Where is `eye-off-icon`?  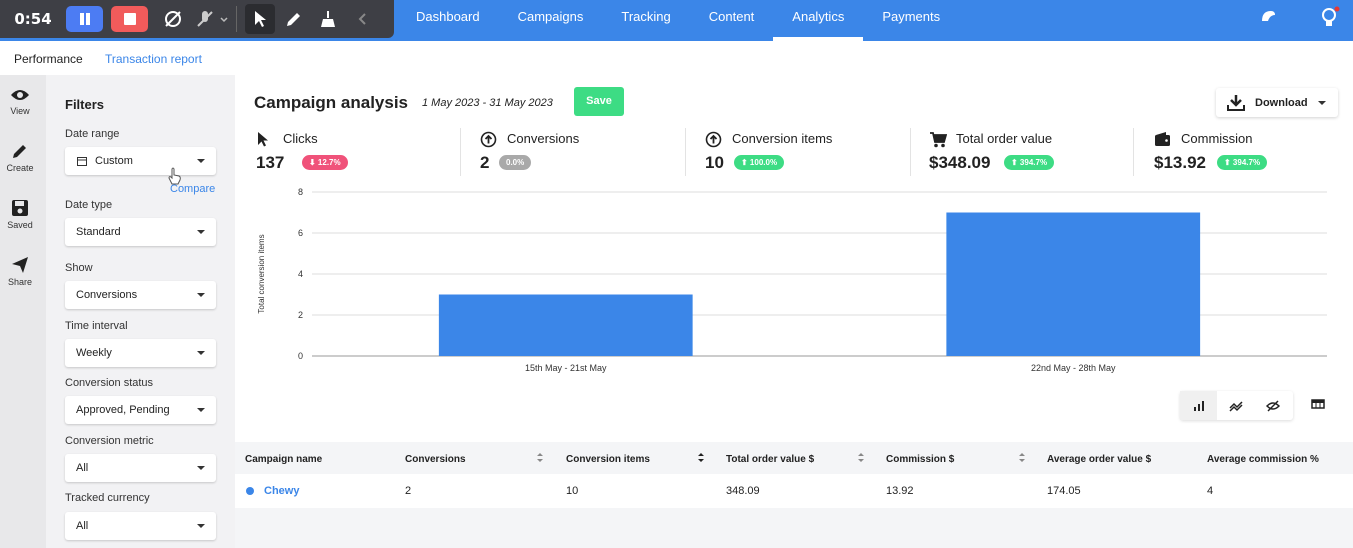
eye-off-icon is located at coordinates (1272, 405).